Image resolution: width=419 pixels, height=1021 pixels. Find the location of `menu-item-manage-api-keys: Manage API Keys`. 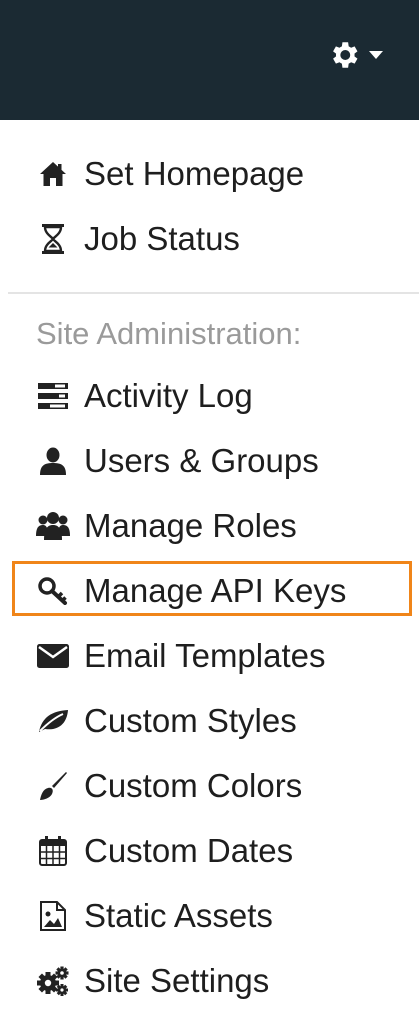

menu-item-manage-api-keys: Manage API Keys is located at coordinates (191, 591).